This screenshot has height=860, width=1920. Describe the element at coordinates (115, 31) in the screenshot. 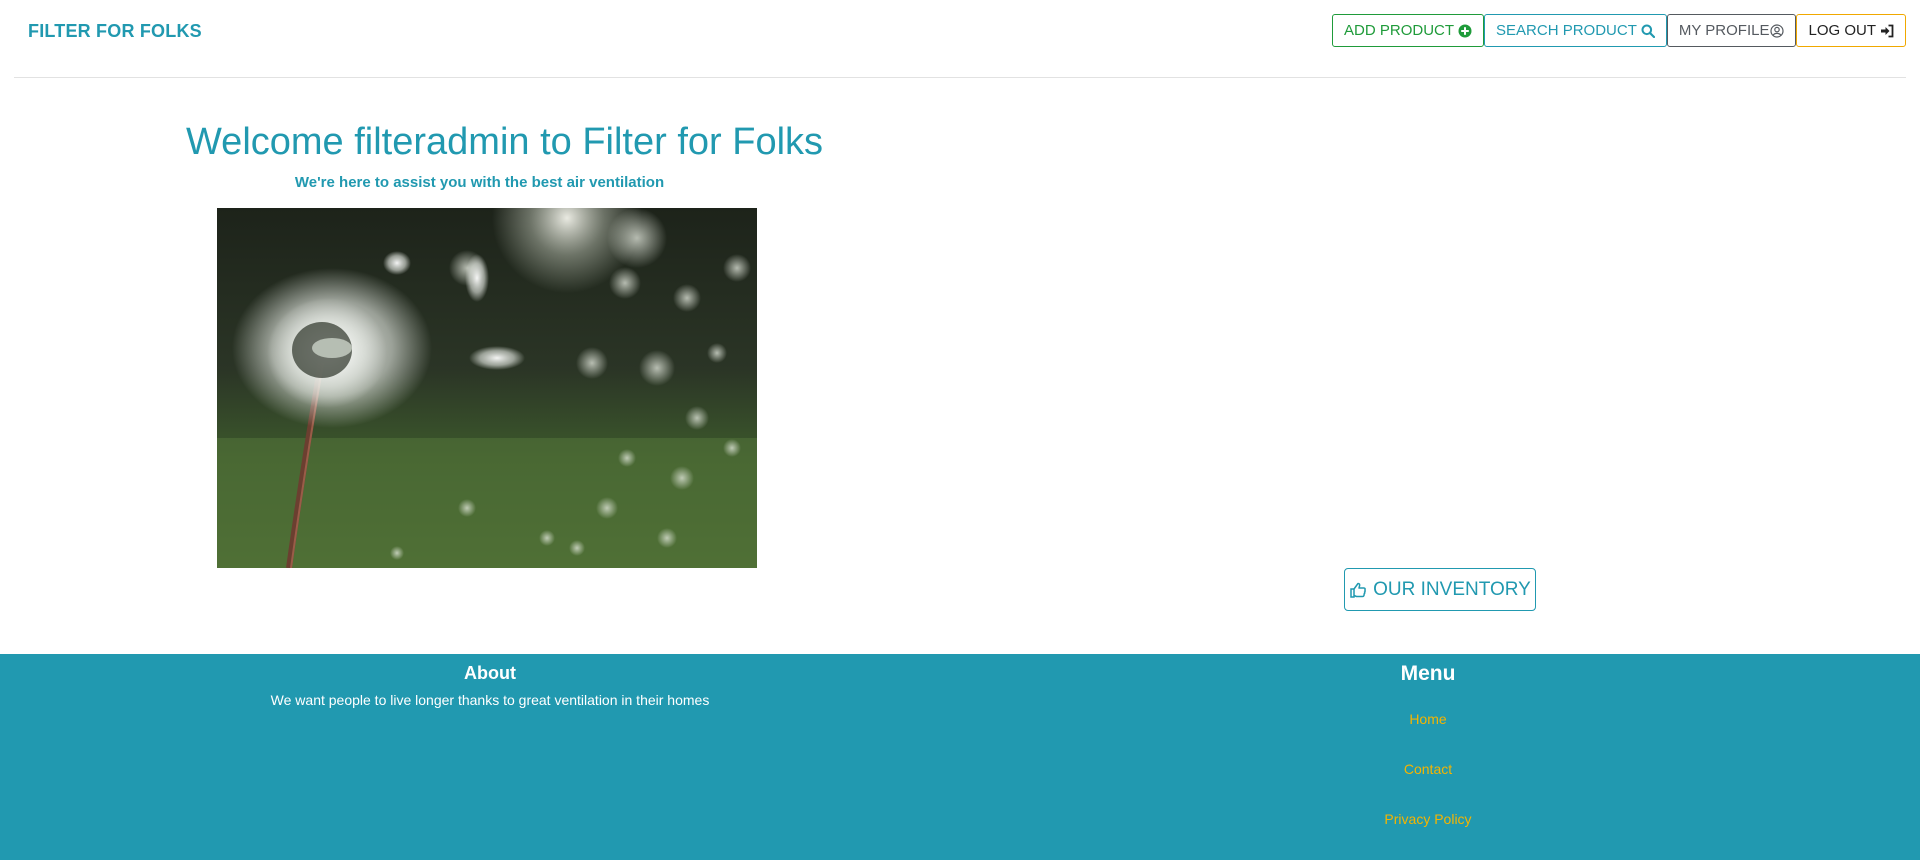

I see `brand-link: FILTER FOR FOLKS` at that location.